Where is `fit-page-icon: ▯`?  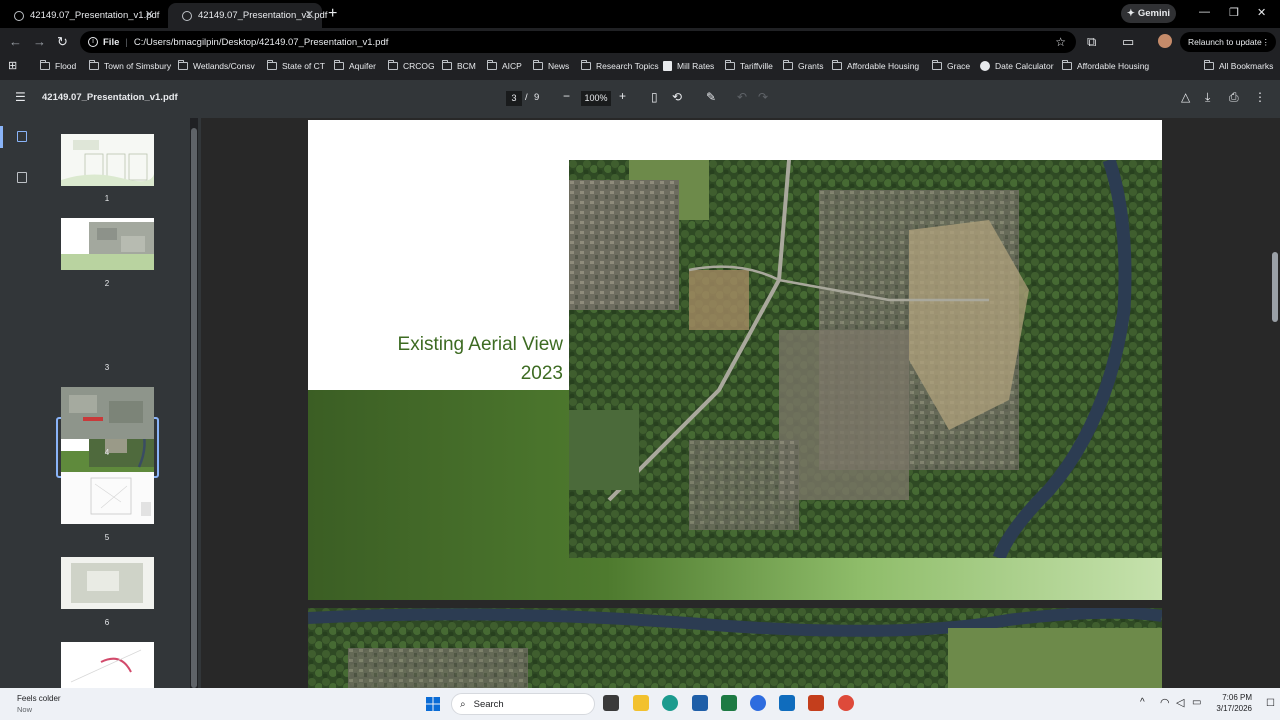 fit-page-icon: ▯ is located at coordinates (654, 97).